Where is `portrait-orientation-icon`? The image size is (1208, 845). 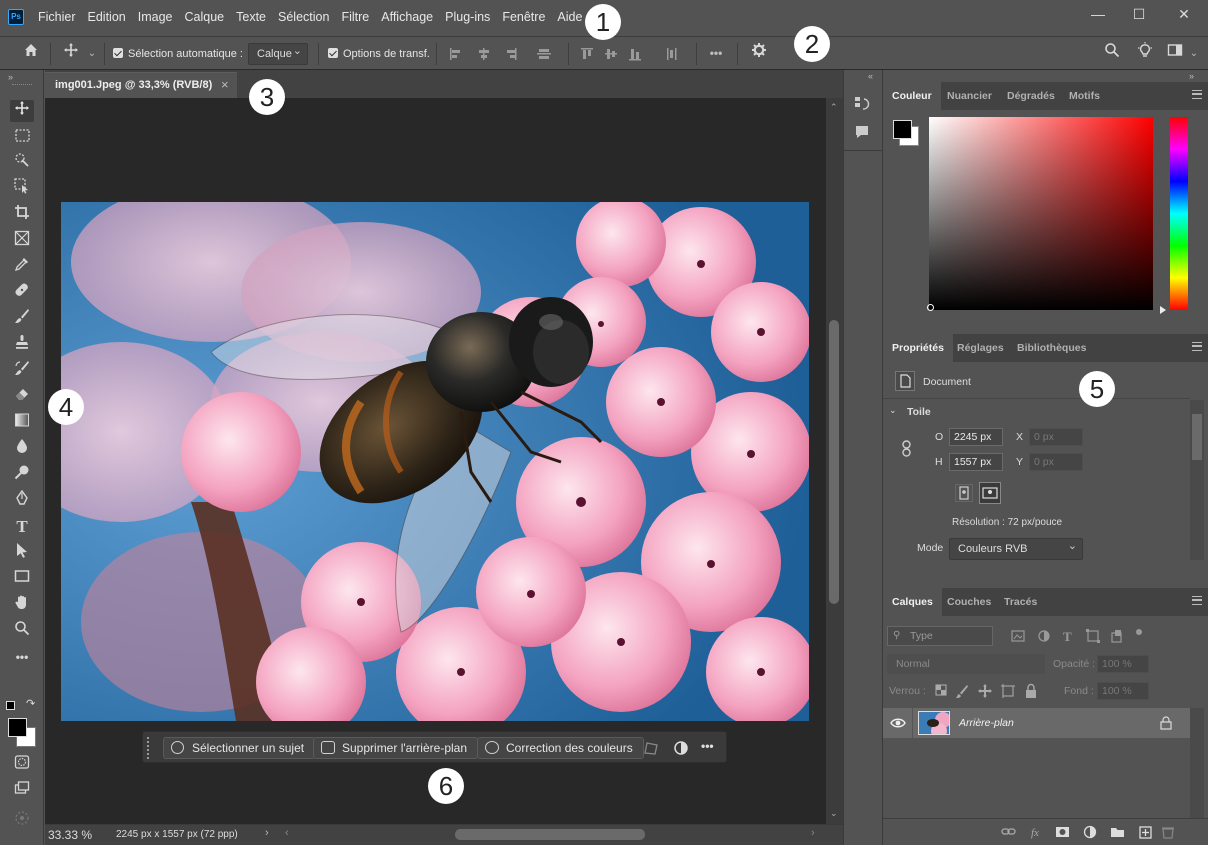 portrait-orientation-icon is located at coordinates (964, 493).